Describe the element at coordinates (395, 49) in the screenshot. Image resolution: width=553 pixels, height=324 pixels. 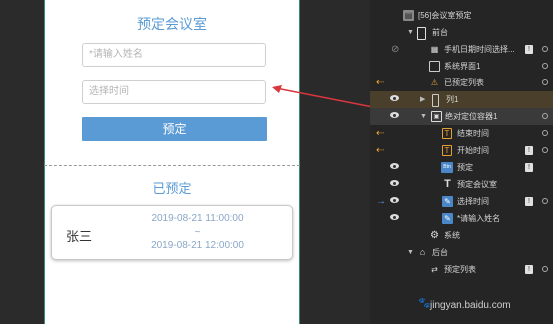
I see `hidden-eye-icon: ⊘` at that location.